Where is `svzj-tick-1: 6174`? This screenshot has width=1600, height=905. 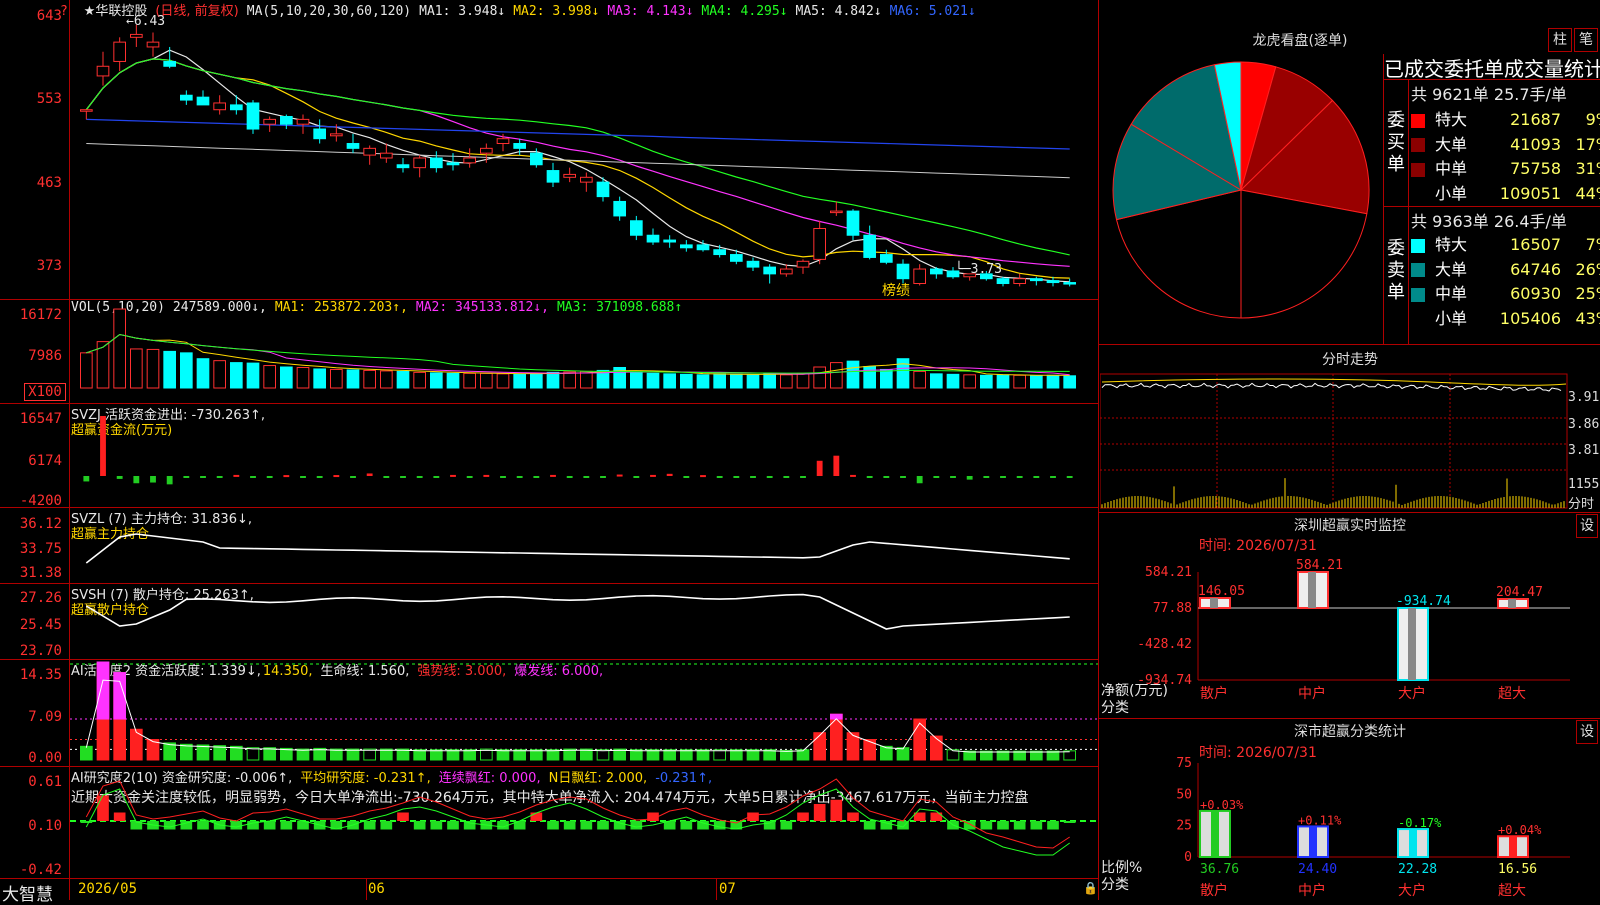 svzj-tick-1: 6174 is located at coordinates (45, 461).